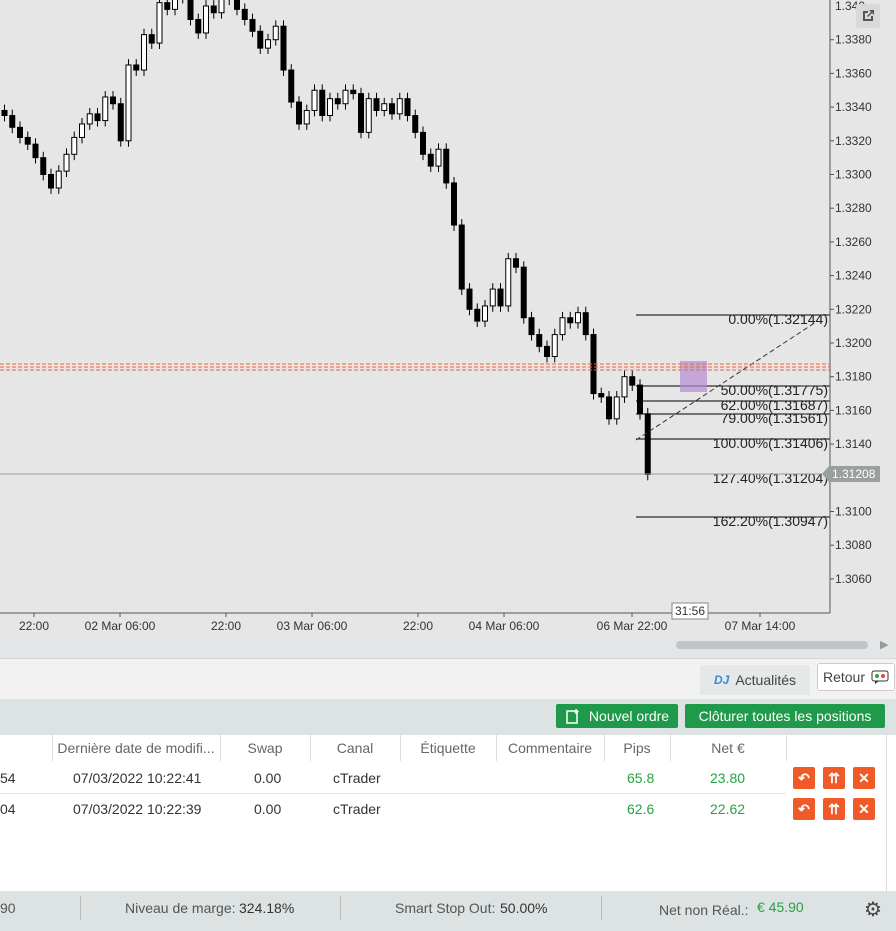  Describe the element at coordinates (704, 910) in the screenshot. I see `unrealized-net-label: Net non Réal.:` at that location.